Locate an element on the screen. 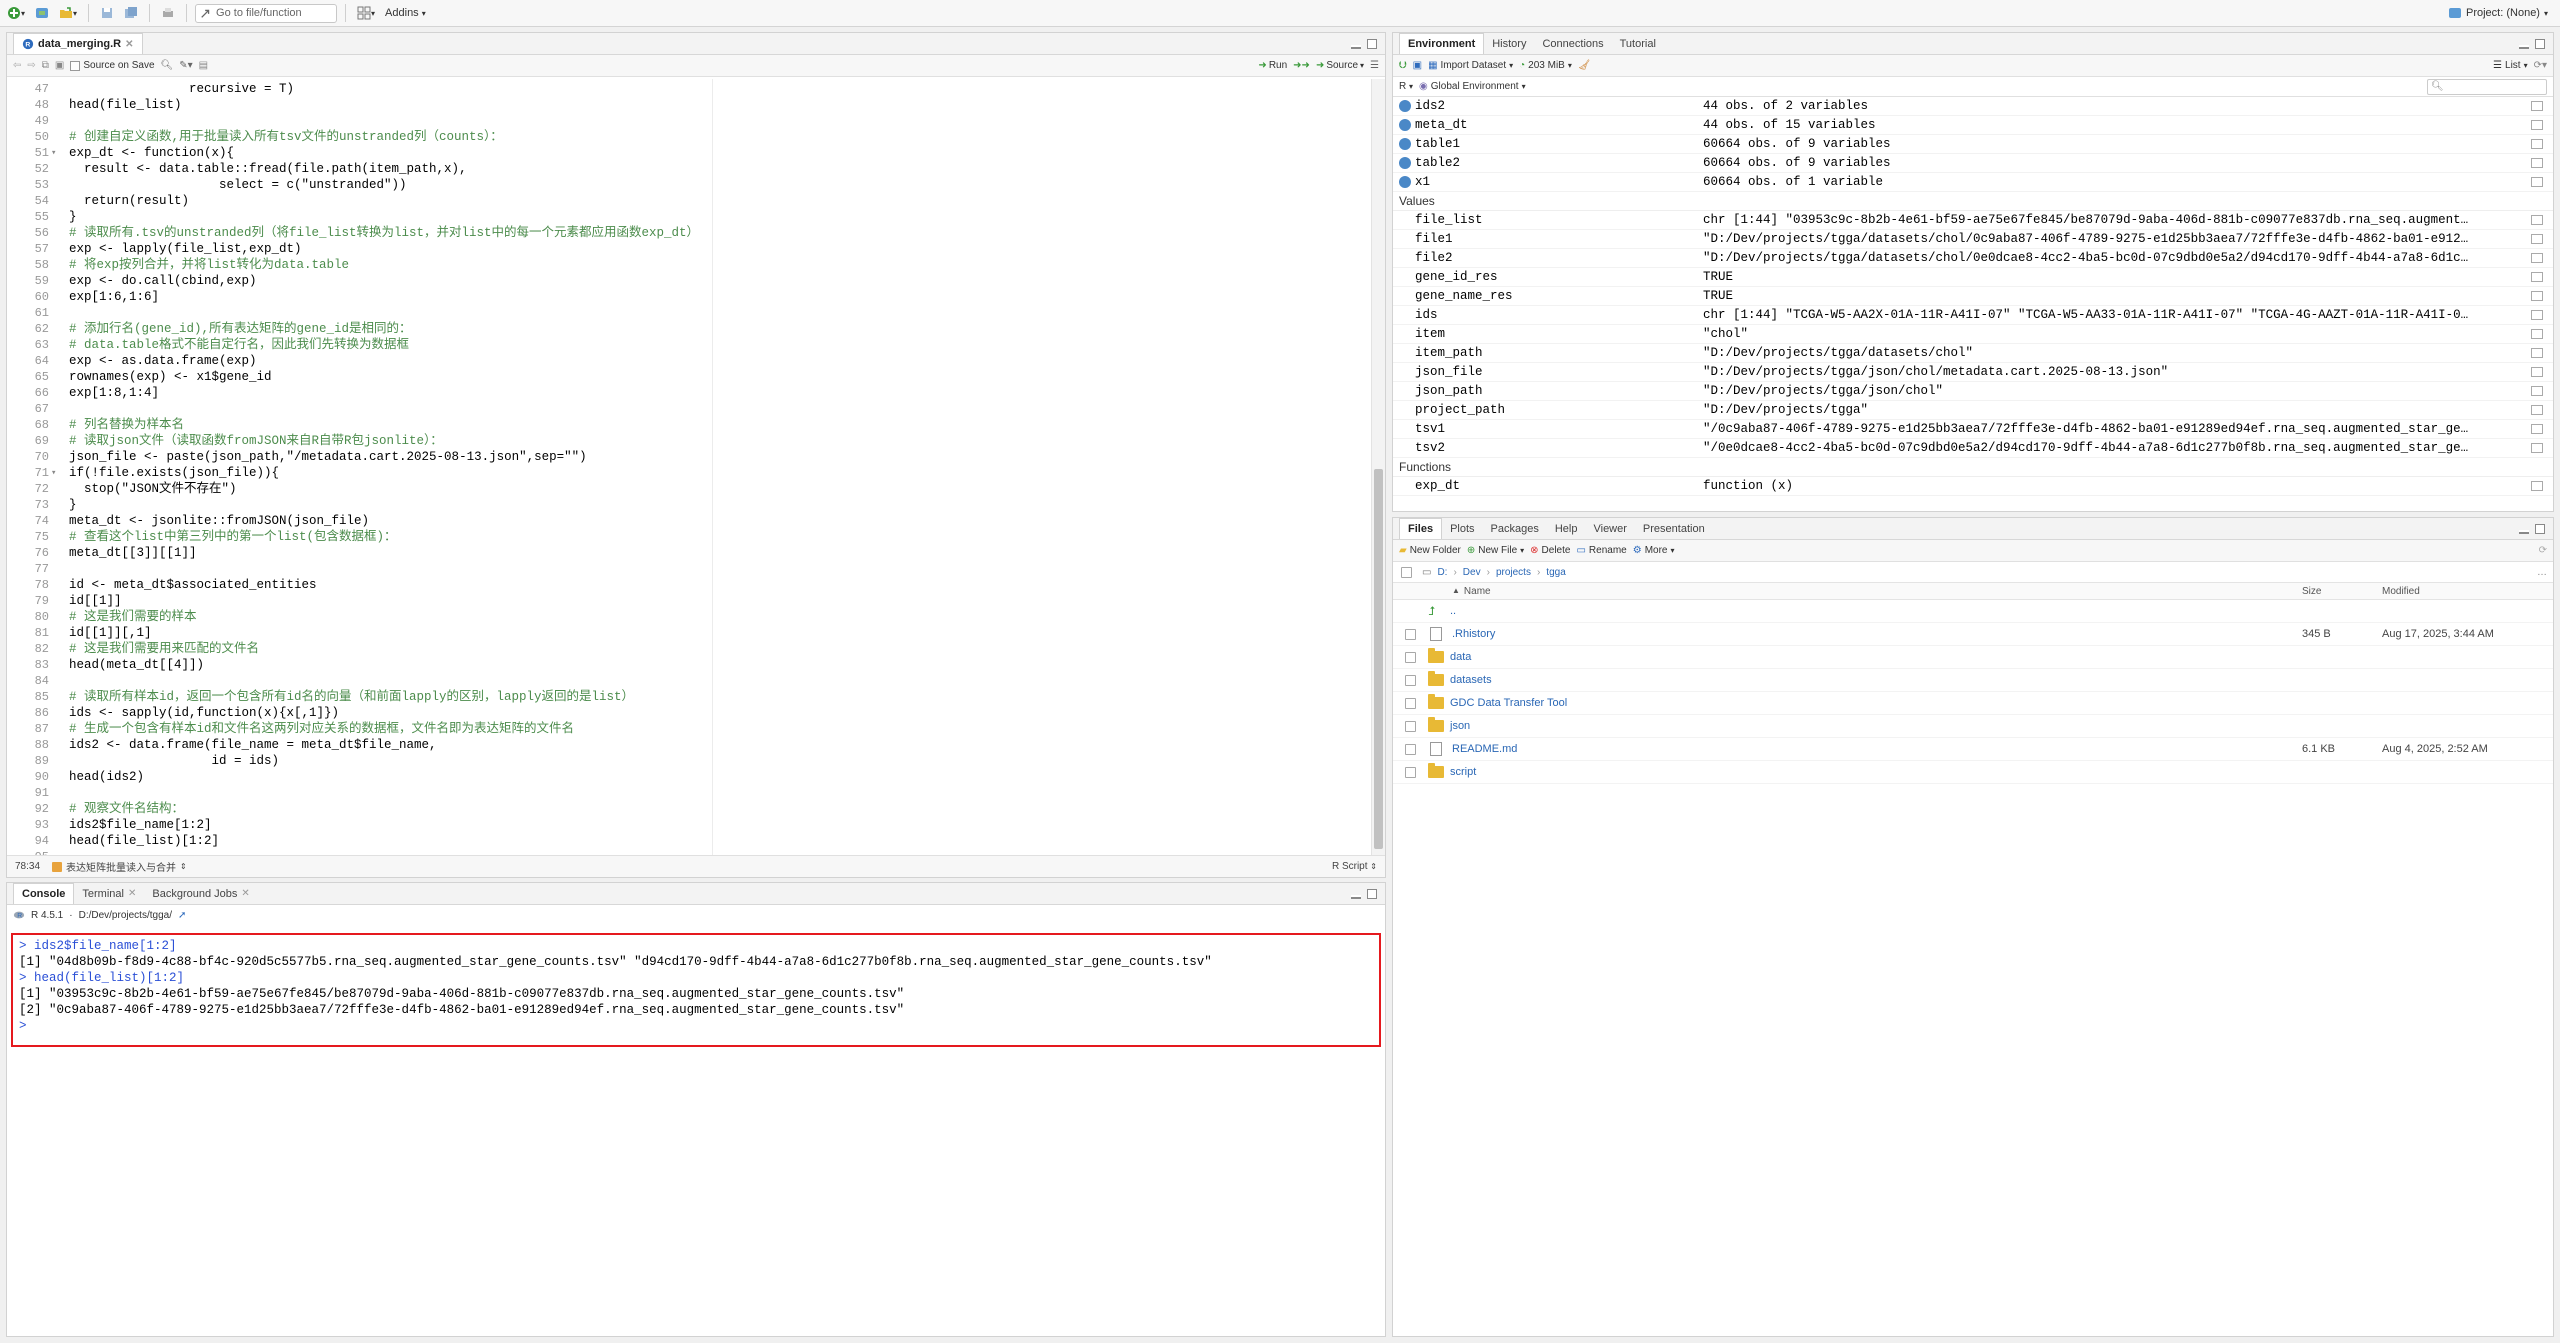 The width and height of the screenshot is (2560, 1343). show-in-window-icon: ⧉ is located at coordinates (45, 65).